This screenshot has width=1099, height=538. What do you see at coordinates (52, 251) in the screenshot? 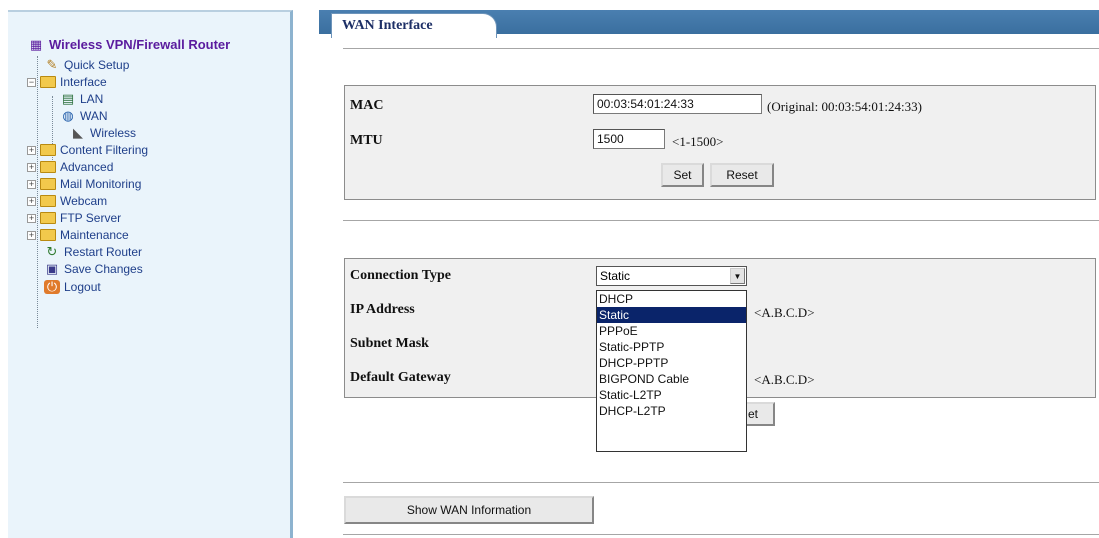
I see `restart-icon: ↻` at bounding box center [52, 251].